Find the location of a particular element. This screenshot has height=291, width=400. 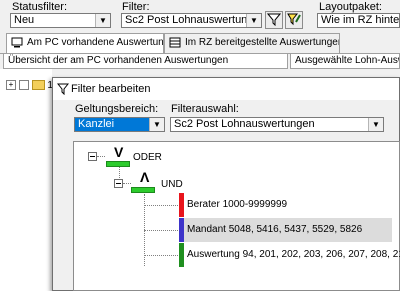

left-tree-row: + 12 is located at coordinates (32, 85).